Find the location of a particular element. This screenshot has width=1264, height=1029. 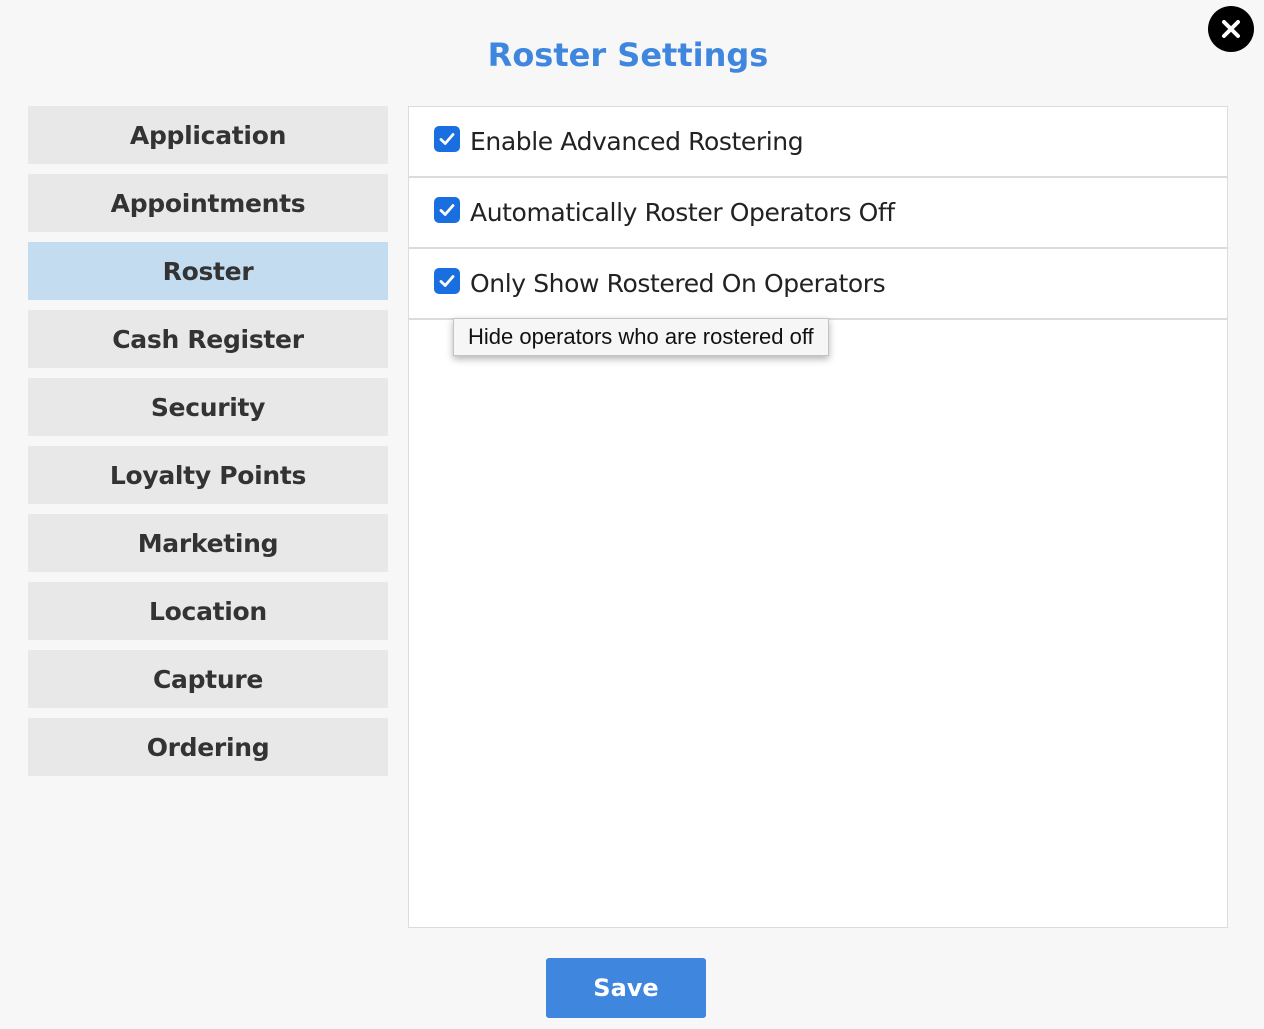

setting-row-enable-advanced-rostering: Enable Advanced Rostering is located at coordinates (818, 142).